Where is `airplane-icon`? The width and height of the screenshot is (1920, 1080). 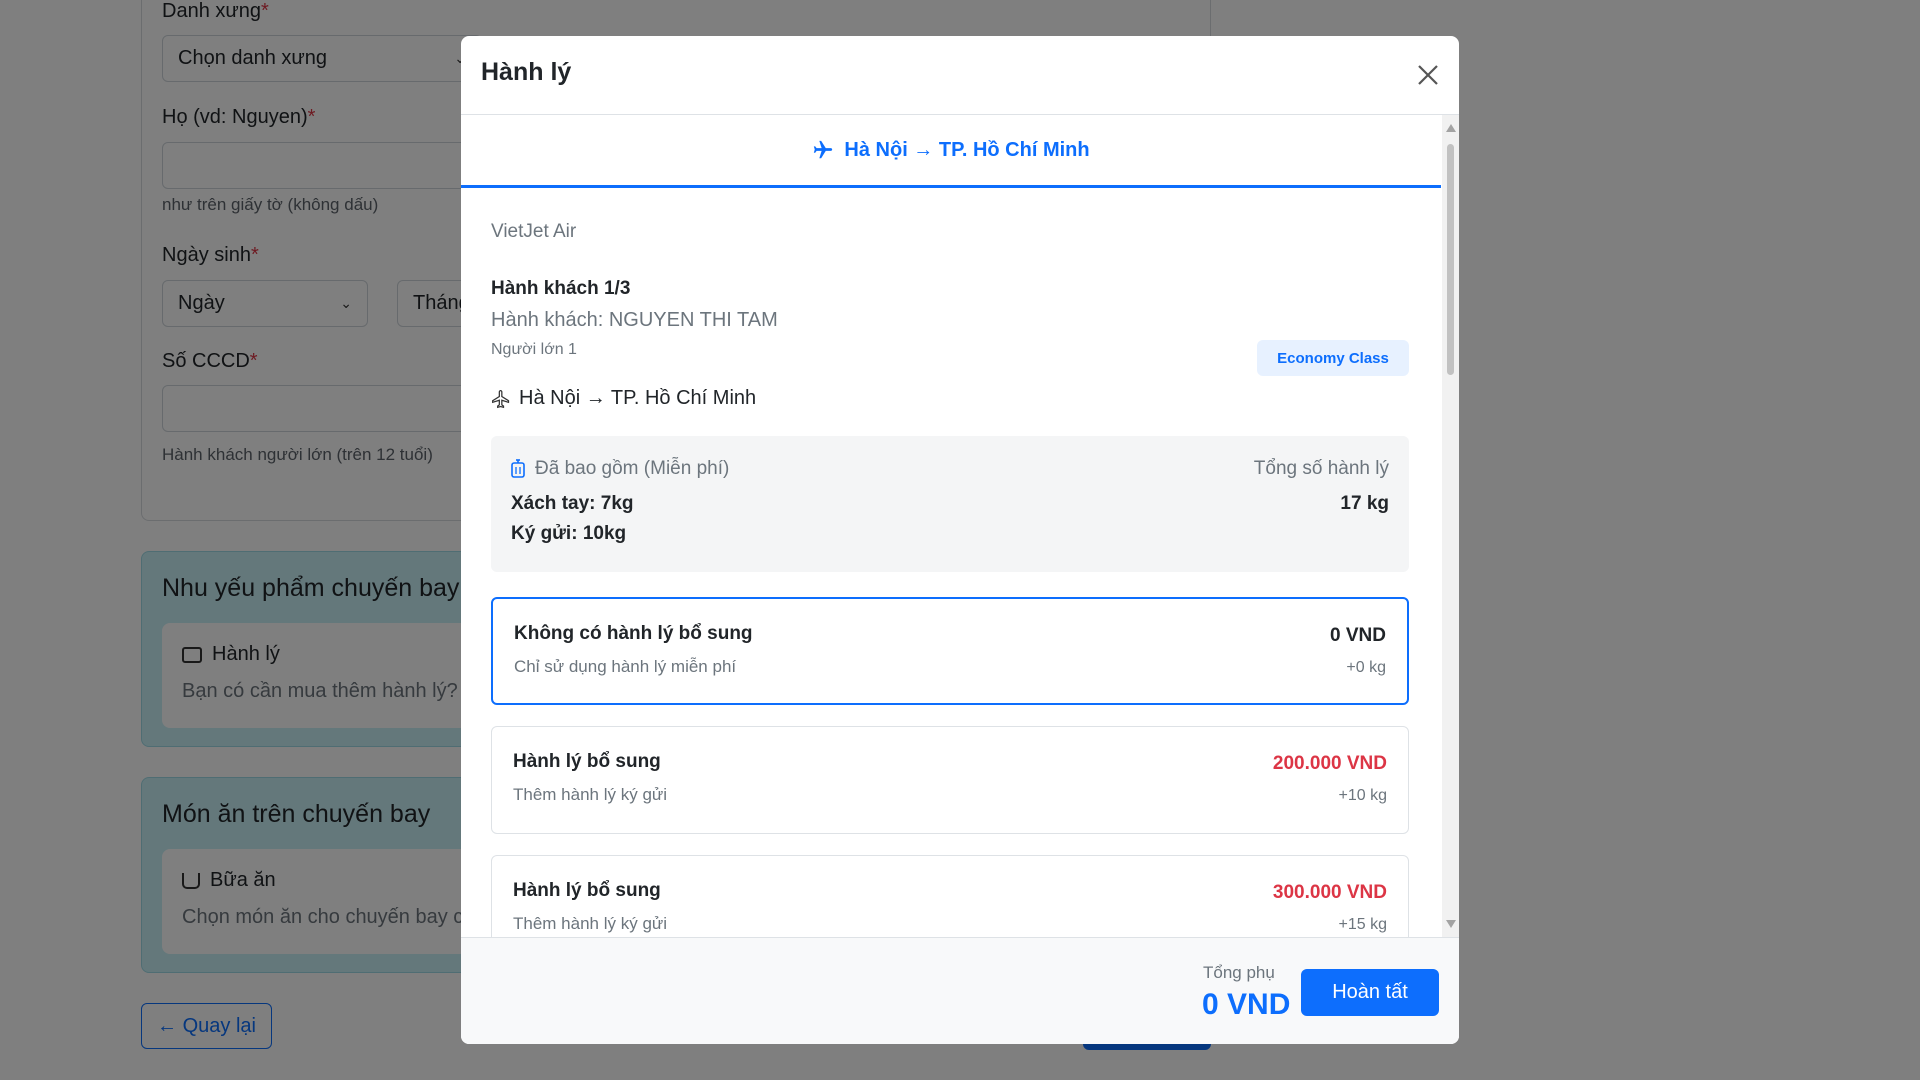
airplane-icon is located at coordinates (823, 149).